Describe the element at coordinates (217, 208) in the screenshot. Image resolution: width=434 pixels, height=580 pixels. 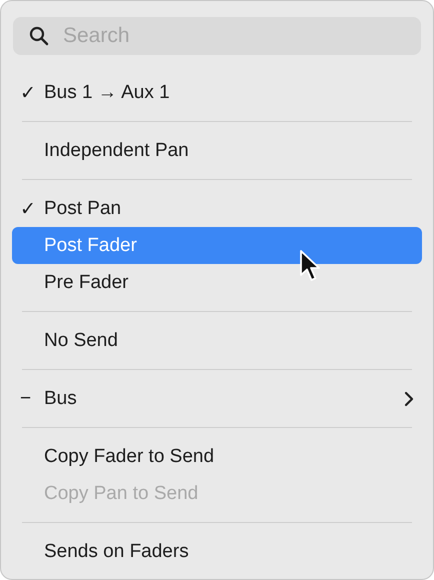
I see `menu-item: ✓ Post Pan` at that location.